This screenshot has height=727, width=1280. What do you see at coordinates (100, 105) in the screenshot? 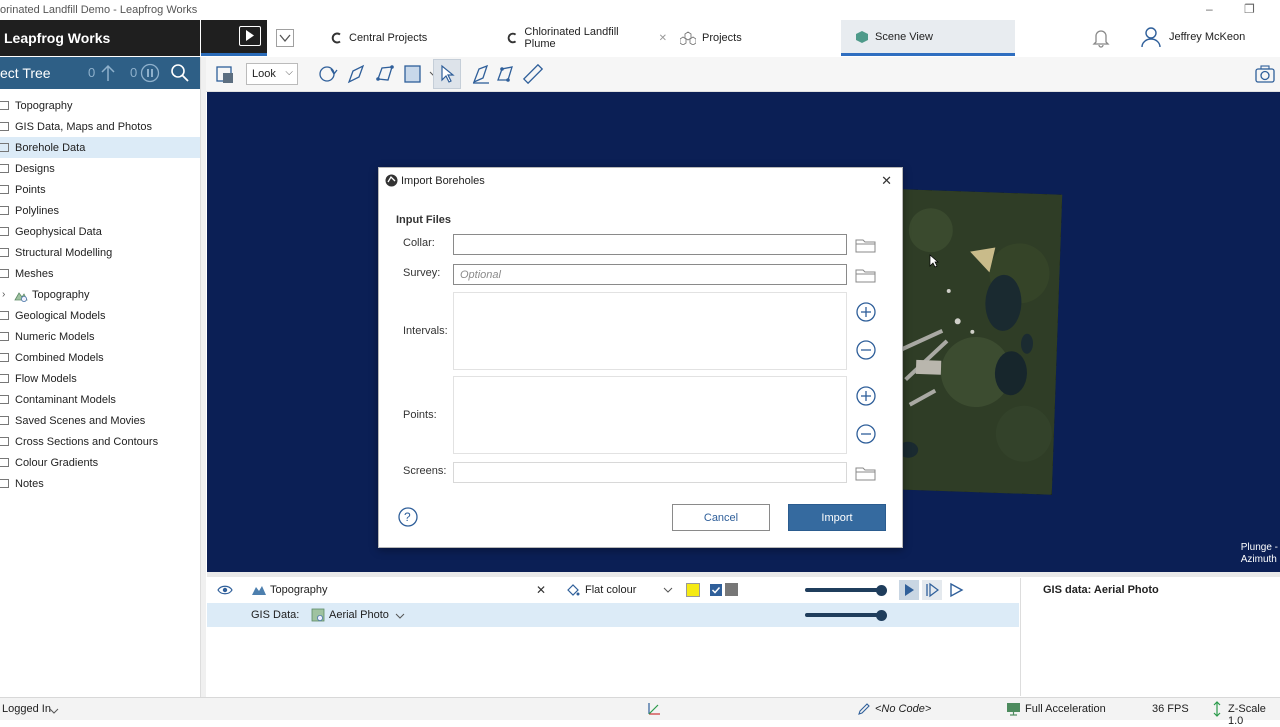
I see `tree-item-topography: Topography` at bounding box center [100, 105].